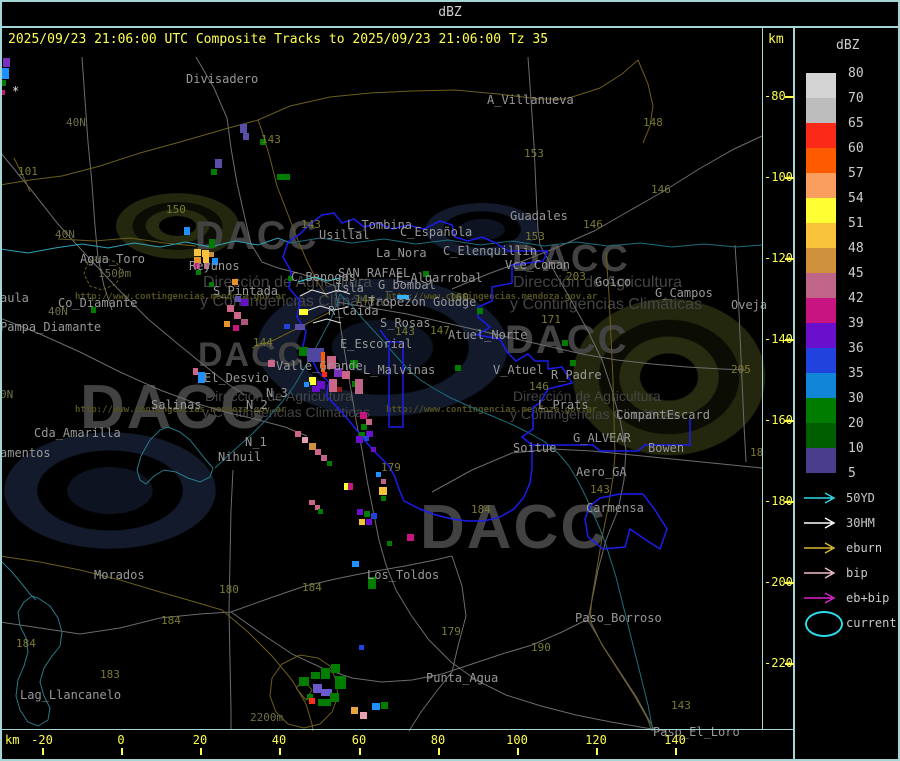 The width and height of the screenshot is (900, 761). What do you see at coordinates (422, 302) in the screenshot?
I see `place-label: Tropezón Goudge` at bounding box center [422, 302].